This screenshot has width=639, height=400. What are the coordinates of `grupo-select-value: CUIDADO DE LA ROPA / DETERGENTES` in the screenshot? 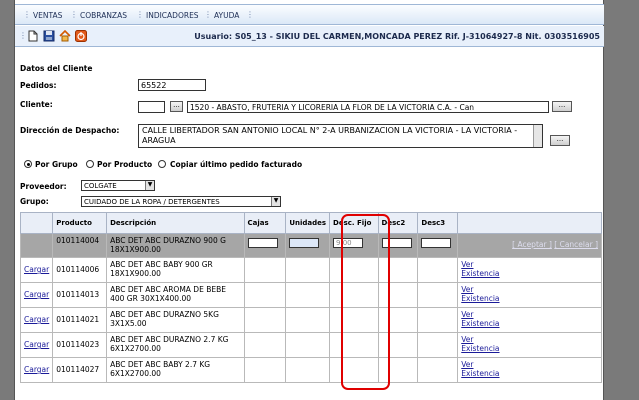 It's located at (152, 202).